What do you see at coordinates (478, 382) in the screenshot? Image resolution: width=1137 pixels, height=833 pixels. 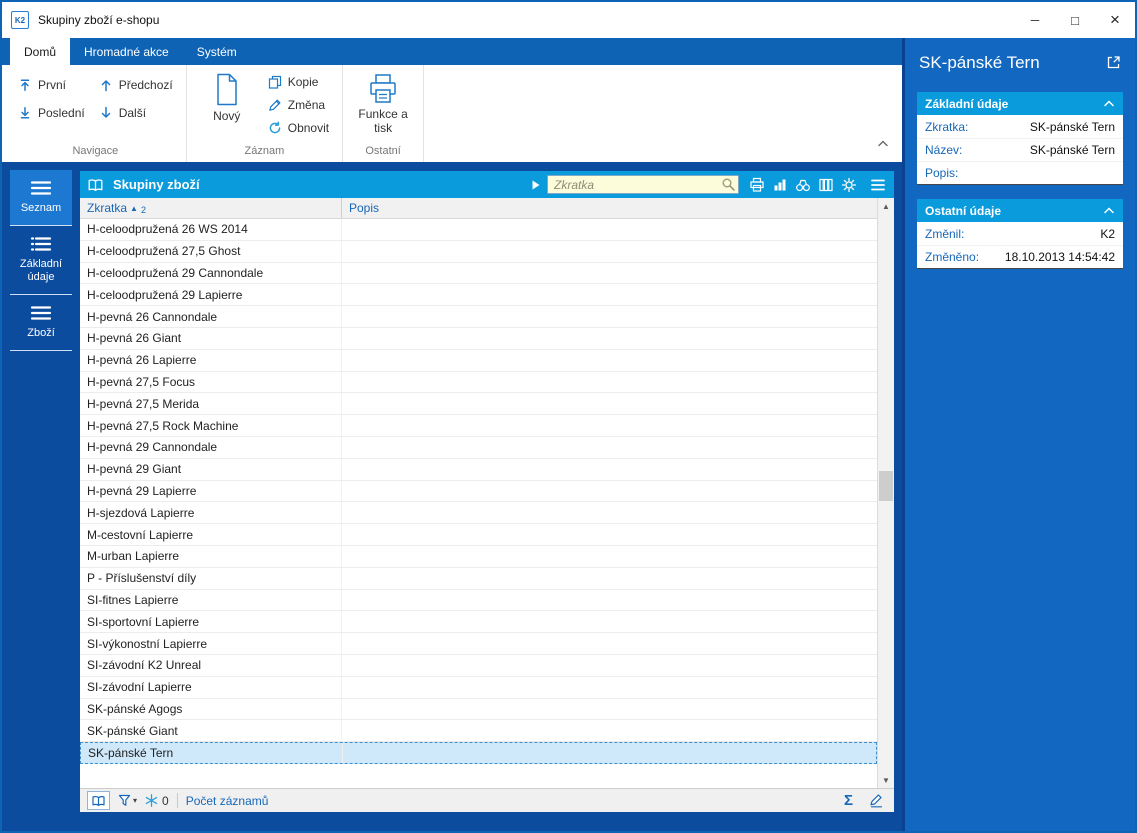 I see `table-row: H-pevná 27,5 Focus` at bounding box center [478, 382].